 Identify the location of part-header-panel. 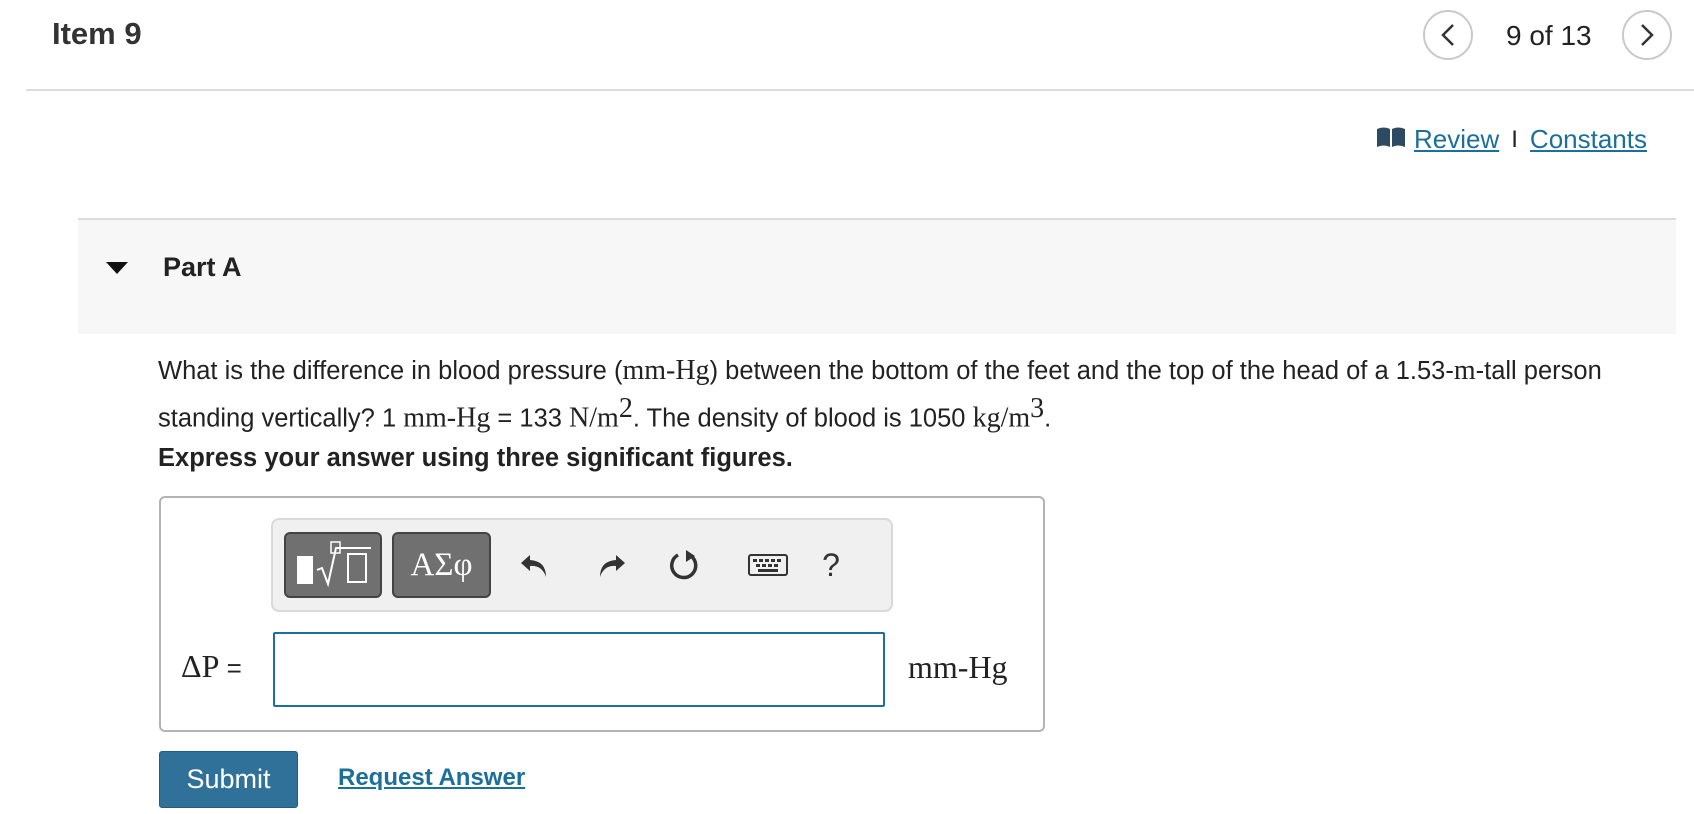
(877, 276).